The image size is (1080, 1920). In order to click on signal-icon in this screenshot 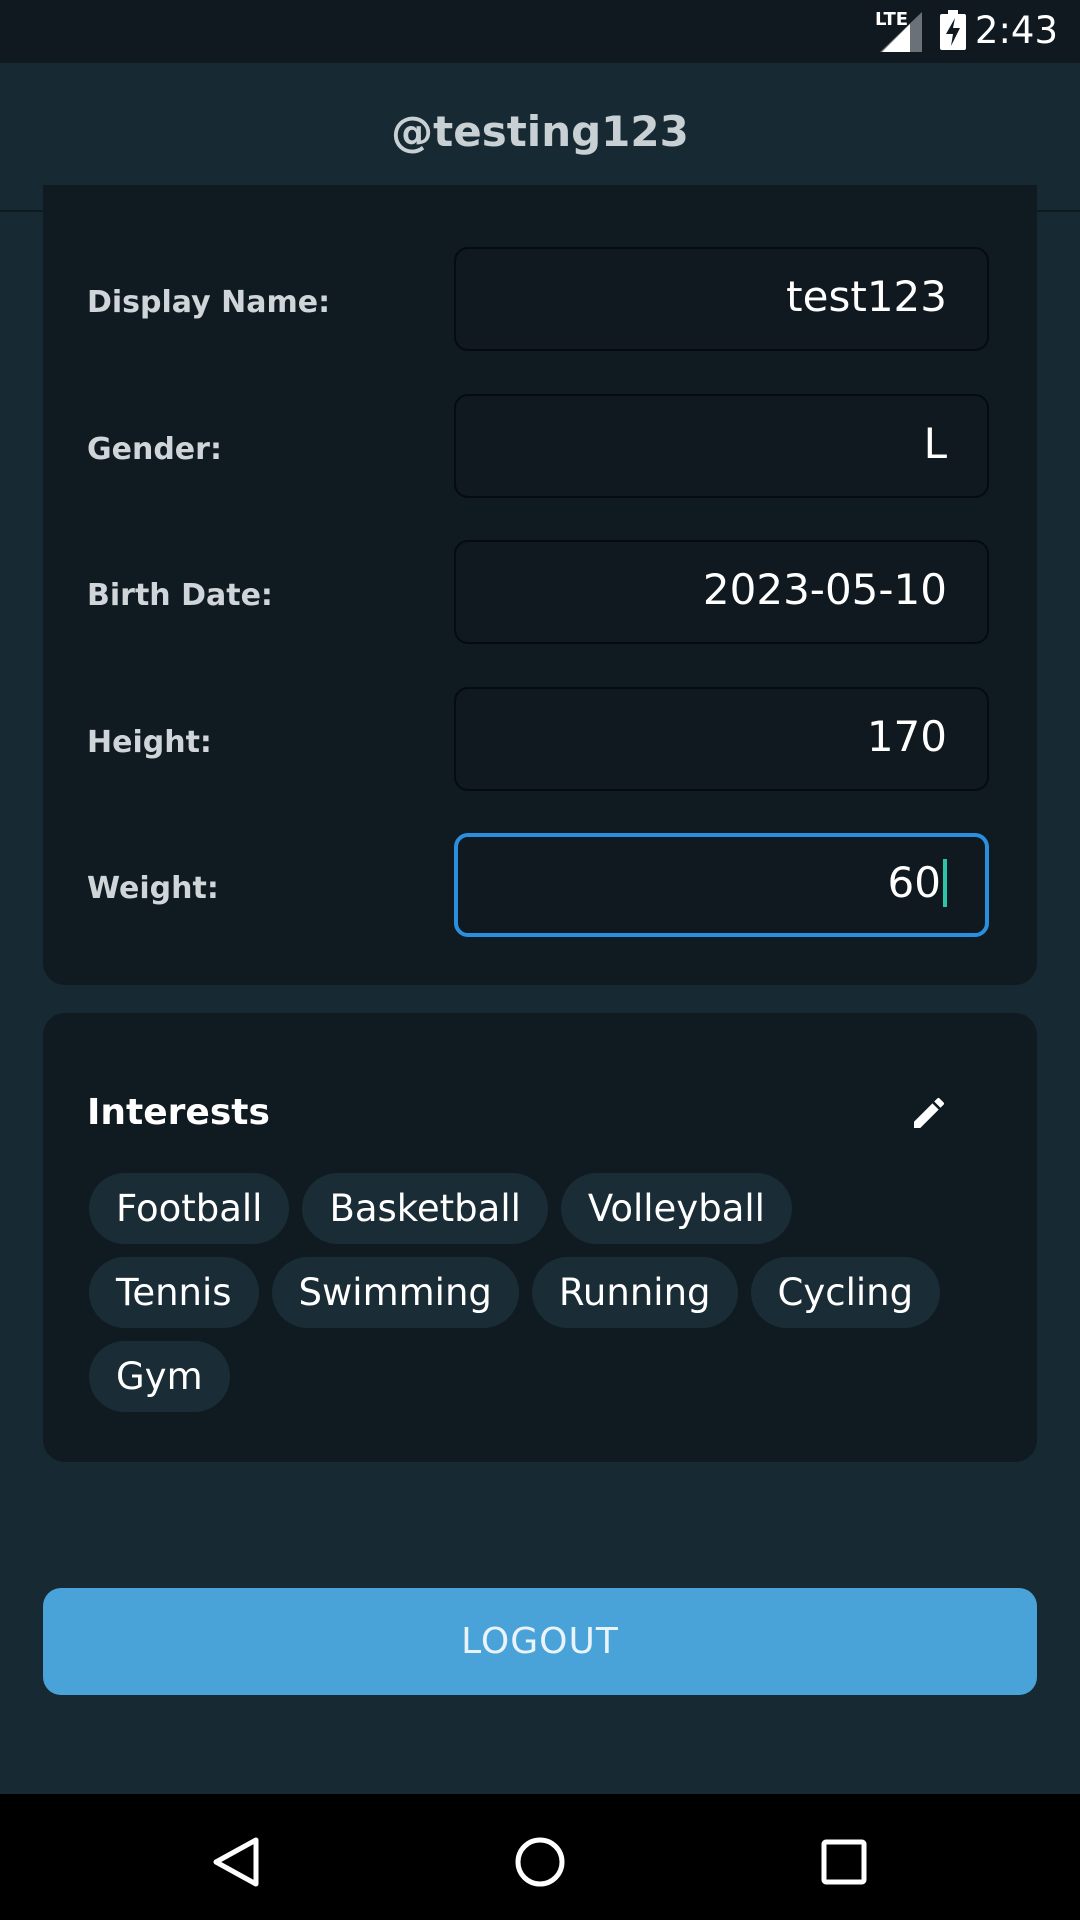, I will do `click(901, 32)`.